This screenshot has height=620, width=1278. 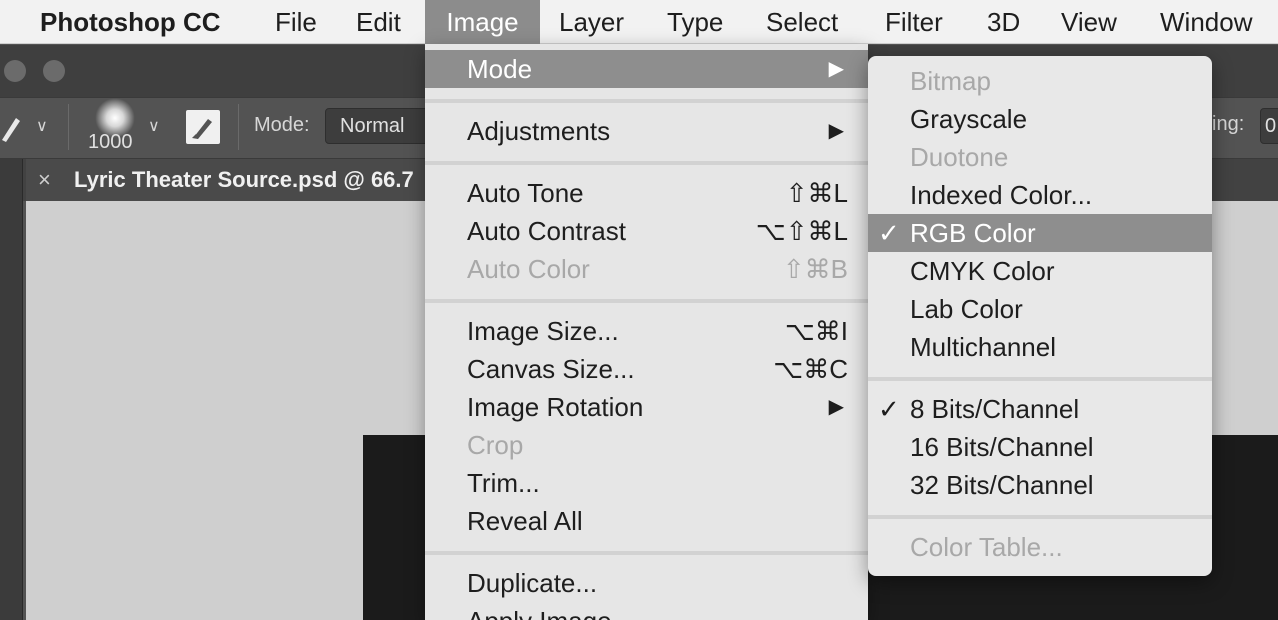 I want to click on submenu-item-duotone: Duotone, so click(x=1040, y=157).